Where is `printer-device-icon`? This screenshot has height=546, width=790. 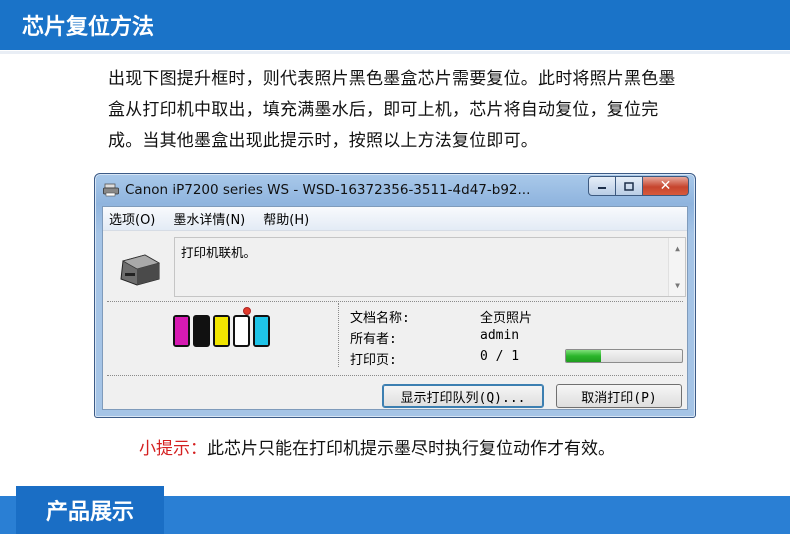 printer-device-icon is located at coordinates (140, 270).